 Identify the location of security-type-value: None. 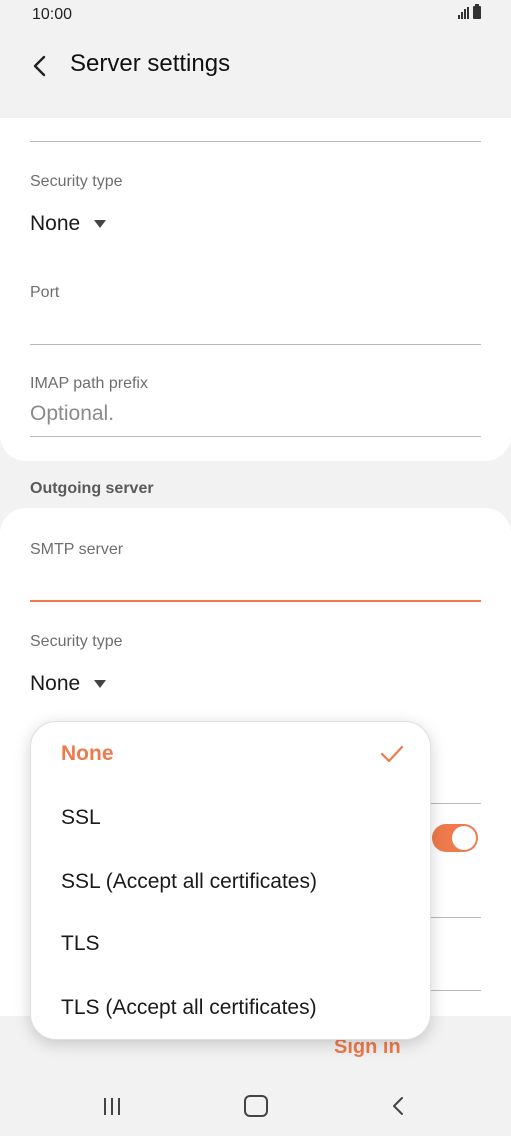
(55, 223).